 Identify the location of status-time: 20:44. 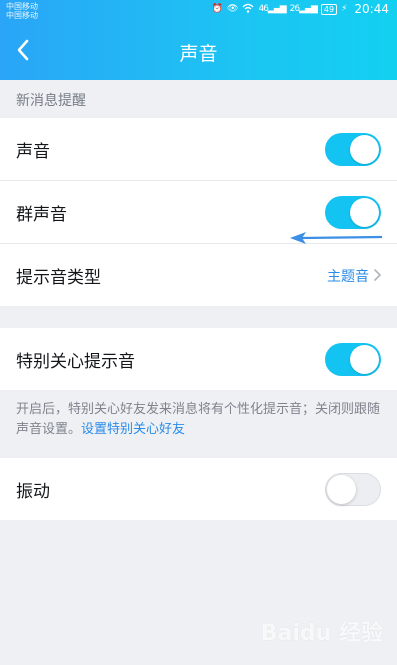
(371, 9).